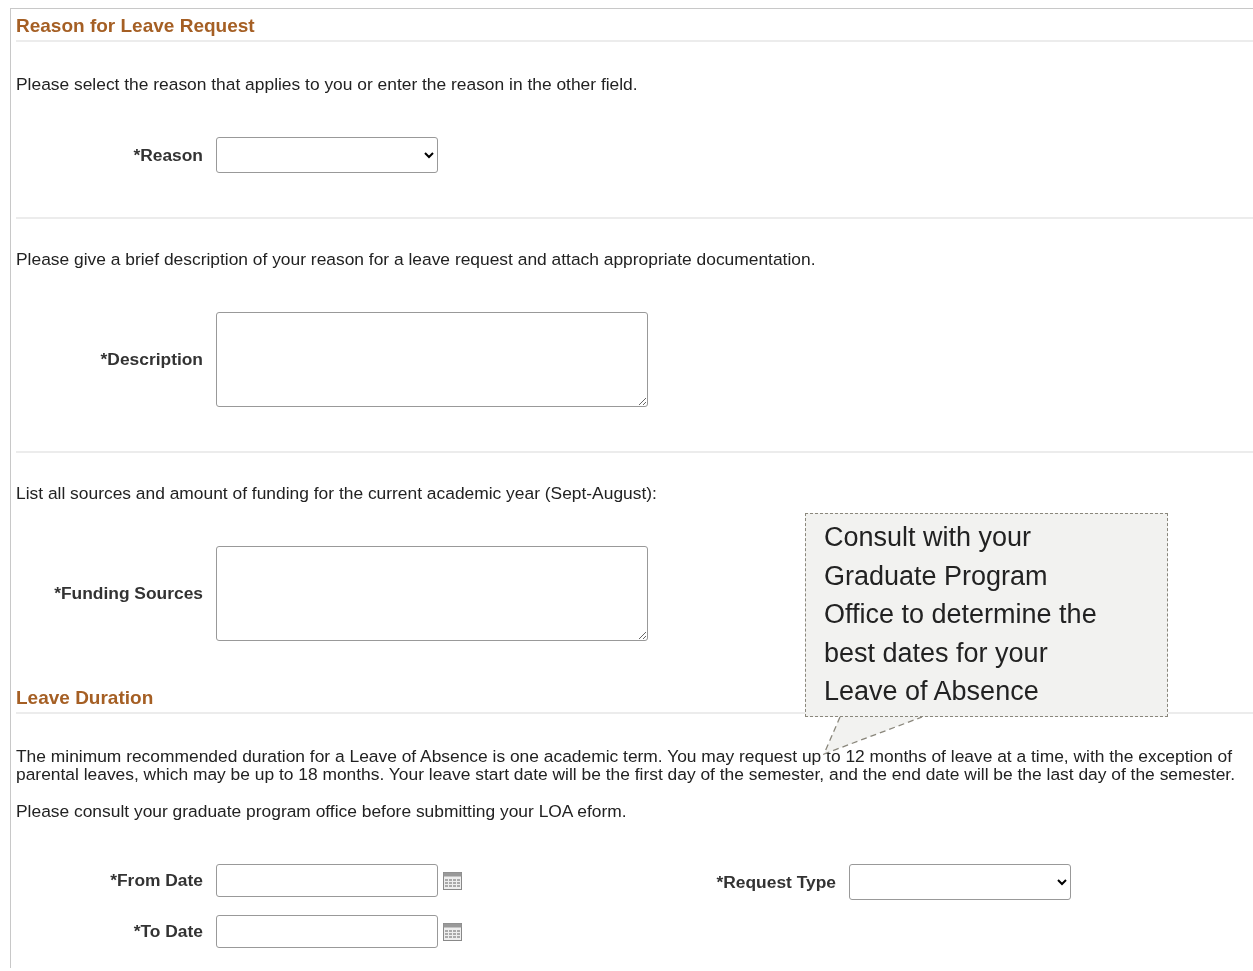  I want to click on instruction-text: The minimum recommended duration for a Leave of Absence is one academic term. You may request up to 12 months of leave at a time, with the exception of parental leaves, which may be up to 18 months. Your leave start date will be the first day of the semester, and the end date will be the last day of the semester., so click(626, 765).